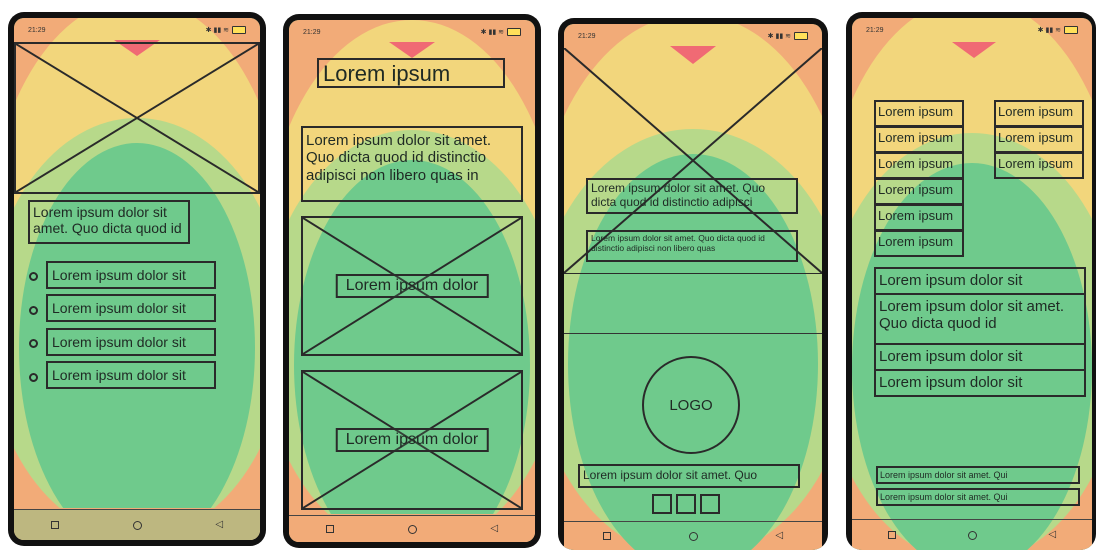 The image size is (1098, 551). Describe the element at coordinates (693, 333) in the screenshot. I see `section-divider` at that location.